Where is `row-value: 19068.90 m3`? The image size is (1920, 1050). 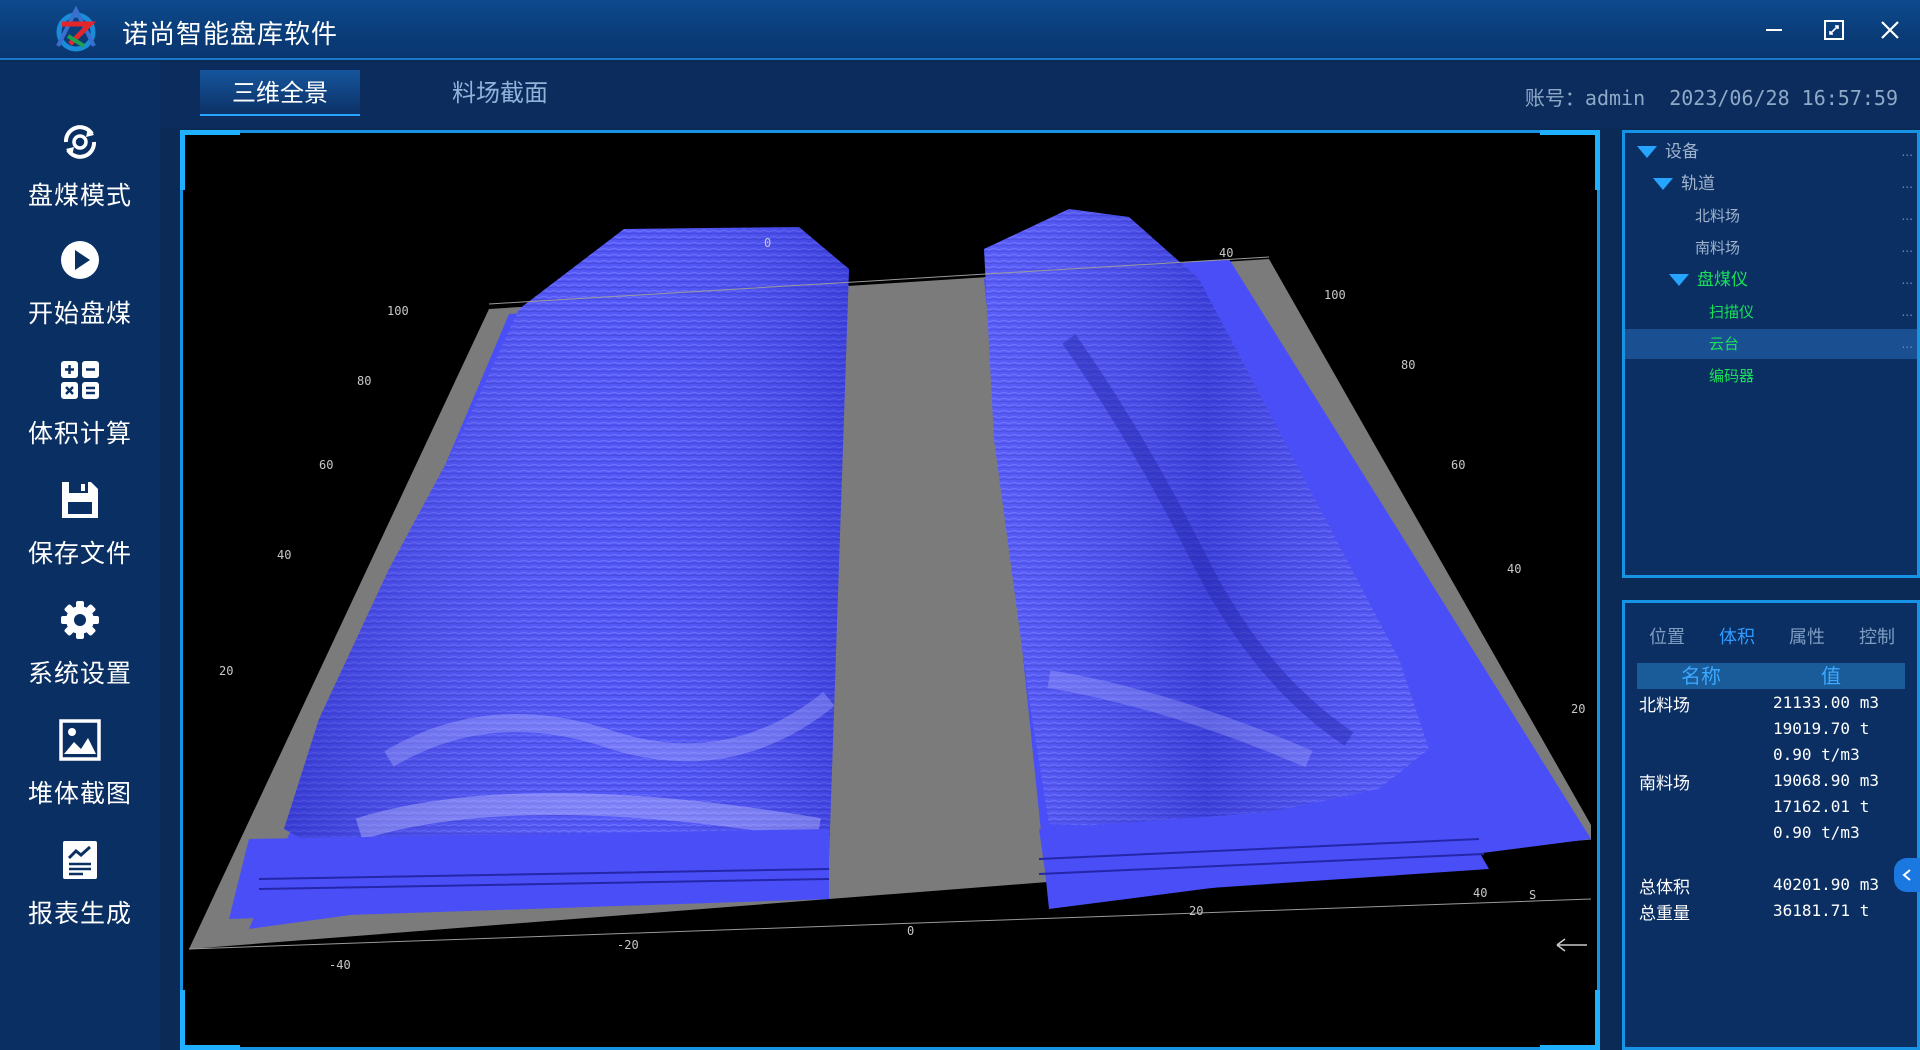 row-value: 19068.90 m3 is located at coordinates (1826, 780).